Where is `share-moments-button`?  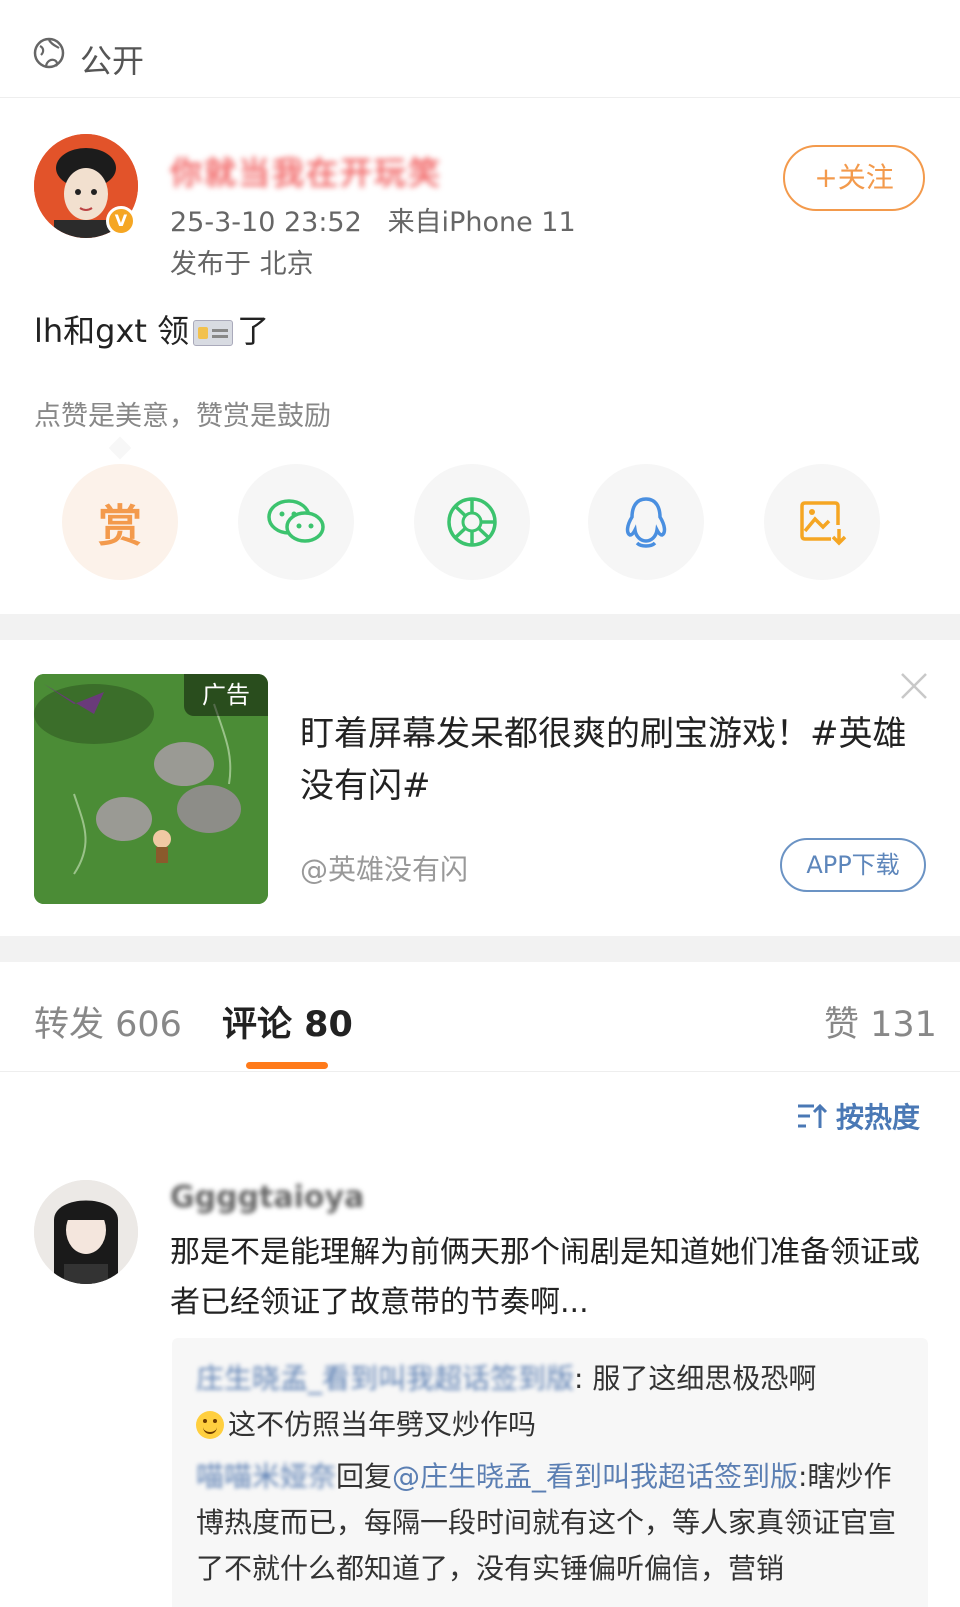 share-moments-button is located at coordinates (472, 522).